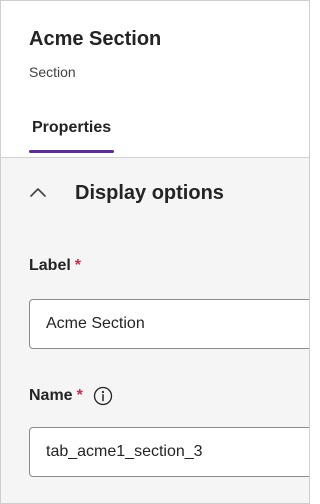 The width and height of the screenshot is (320, 504). I want to click on chevron-up-icon, so click(38, 192).